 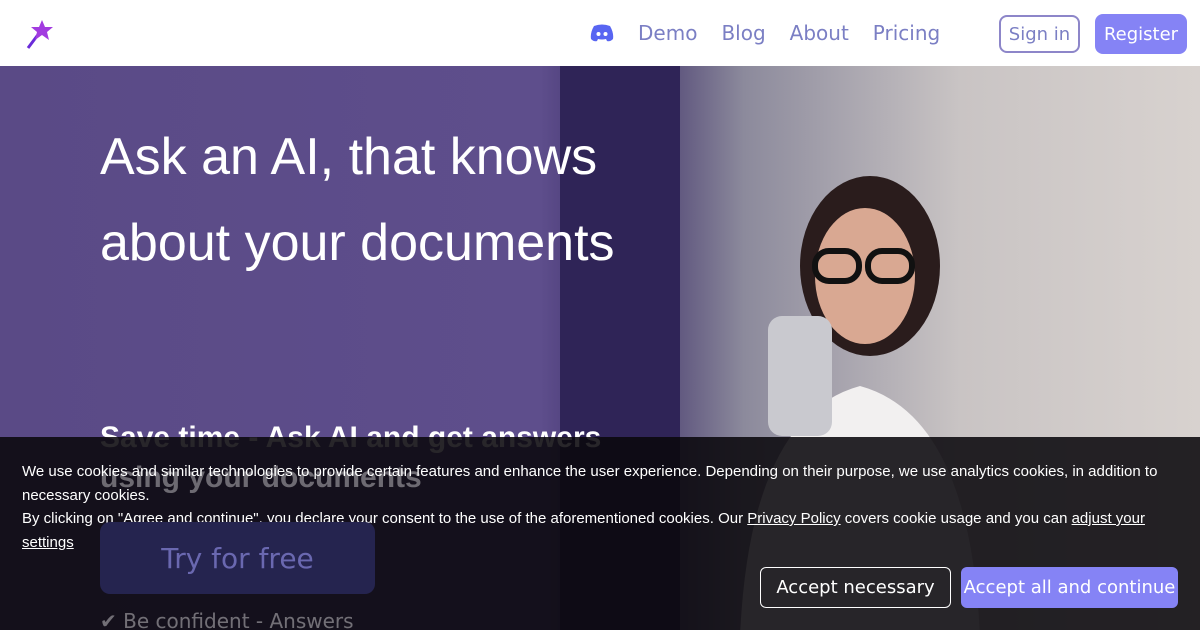 I want to click on nav-demo: Demo, so click(x=667, y=33).